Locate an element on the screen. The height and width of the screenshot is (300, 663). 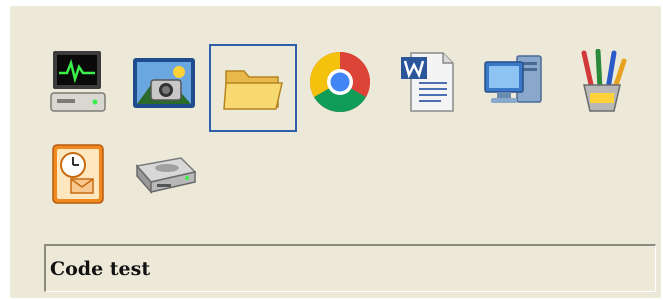
icon-slot-camera is located at coordinates (164, 82).